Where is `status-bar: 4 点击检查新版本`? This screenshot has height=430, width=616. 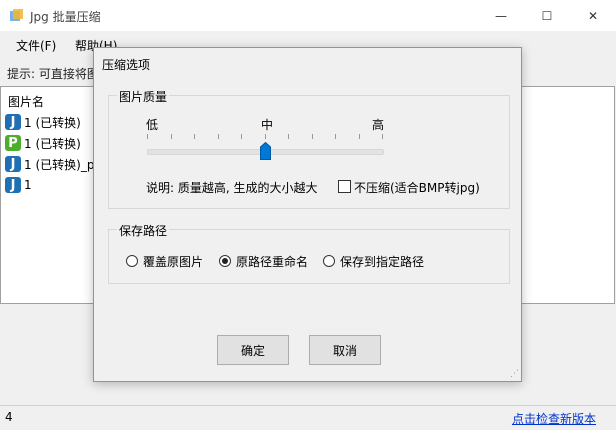 status-bar: 4 点击检查新版本 is located at coordinates (308, 417).